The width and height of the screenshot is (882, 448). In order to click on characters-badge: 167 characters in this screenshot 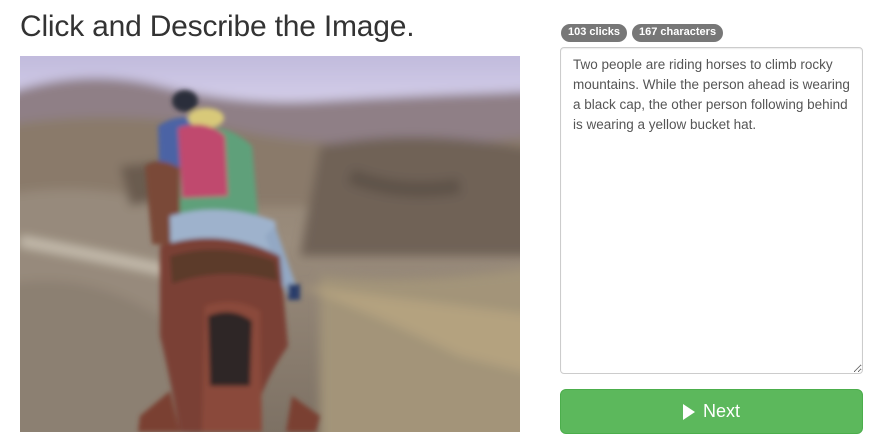, I will do `click(678, 33)`.